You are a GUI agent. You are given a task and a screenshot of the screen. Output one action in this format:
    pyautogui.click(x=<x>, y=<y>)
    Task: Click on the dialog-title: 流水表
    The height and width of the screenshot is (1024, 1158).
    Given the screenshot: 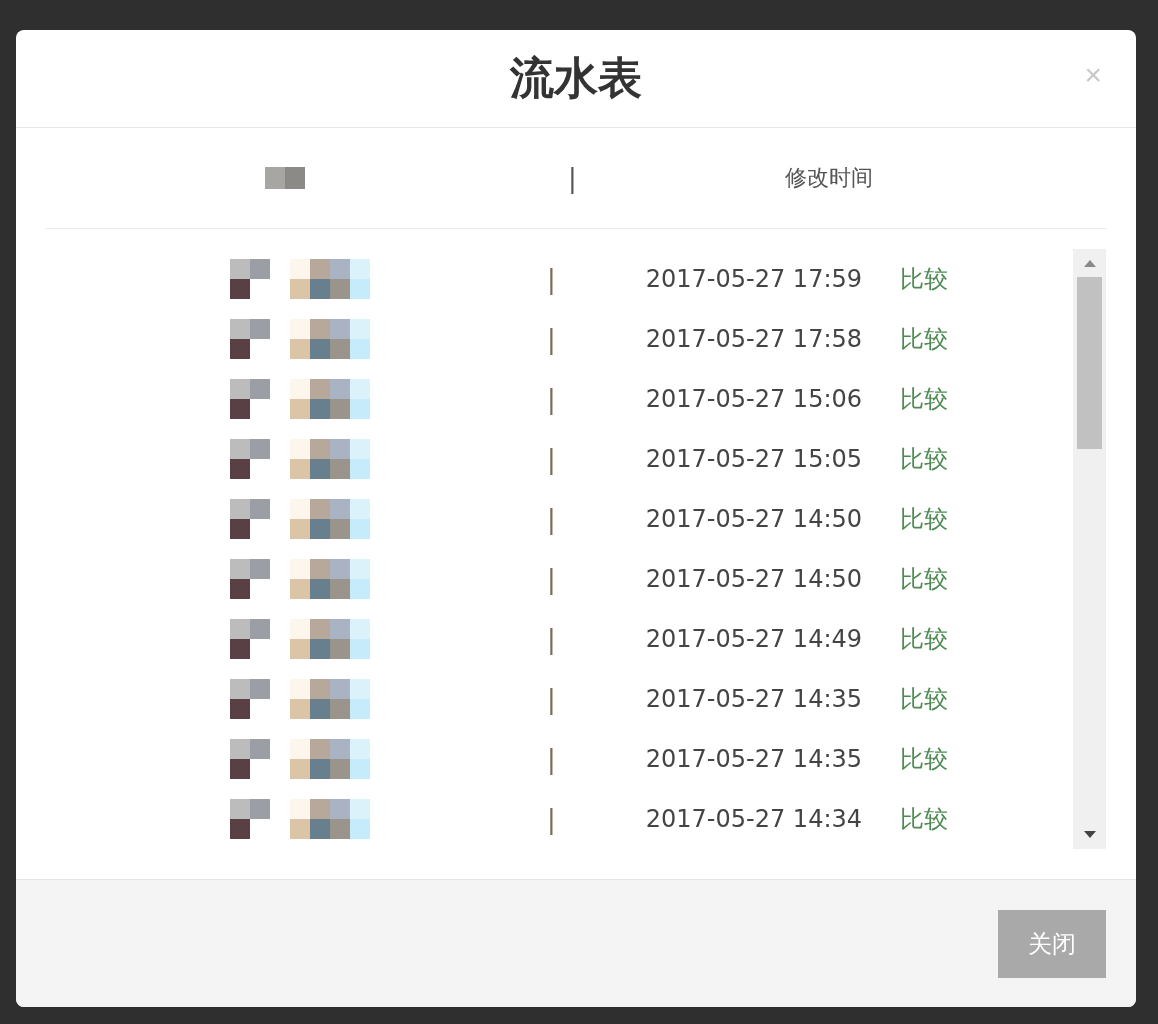 What is the action you would take?
    pyautogui.click(x=576, y=78)
    